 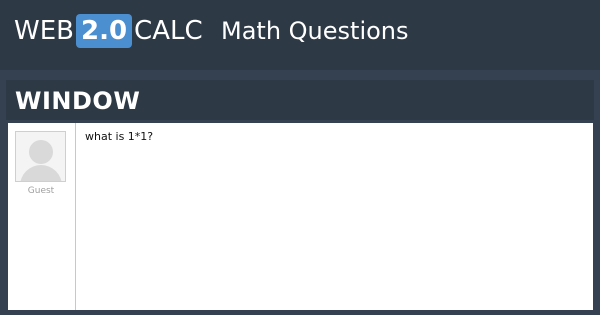 What do you see at coordinates (315, 31) in the screenshot?
I see `section-title-link: Math Questions` at bounding box center [315, 31].